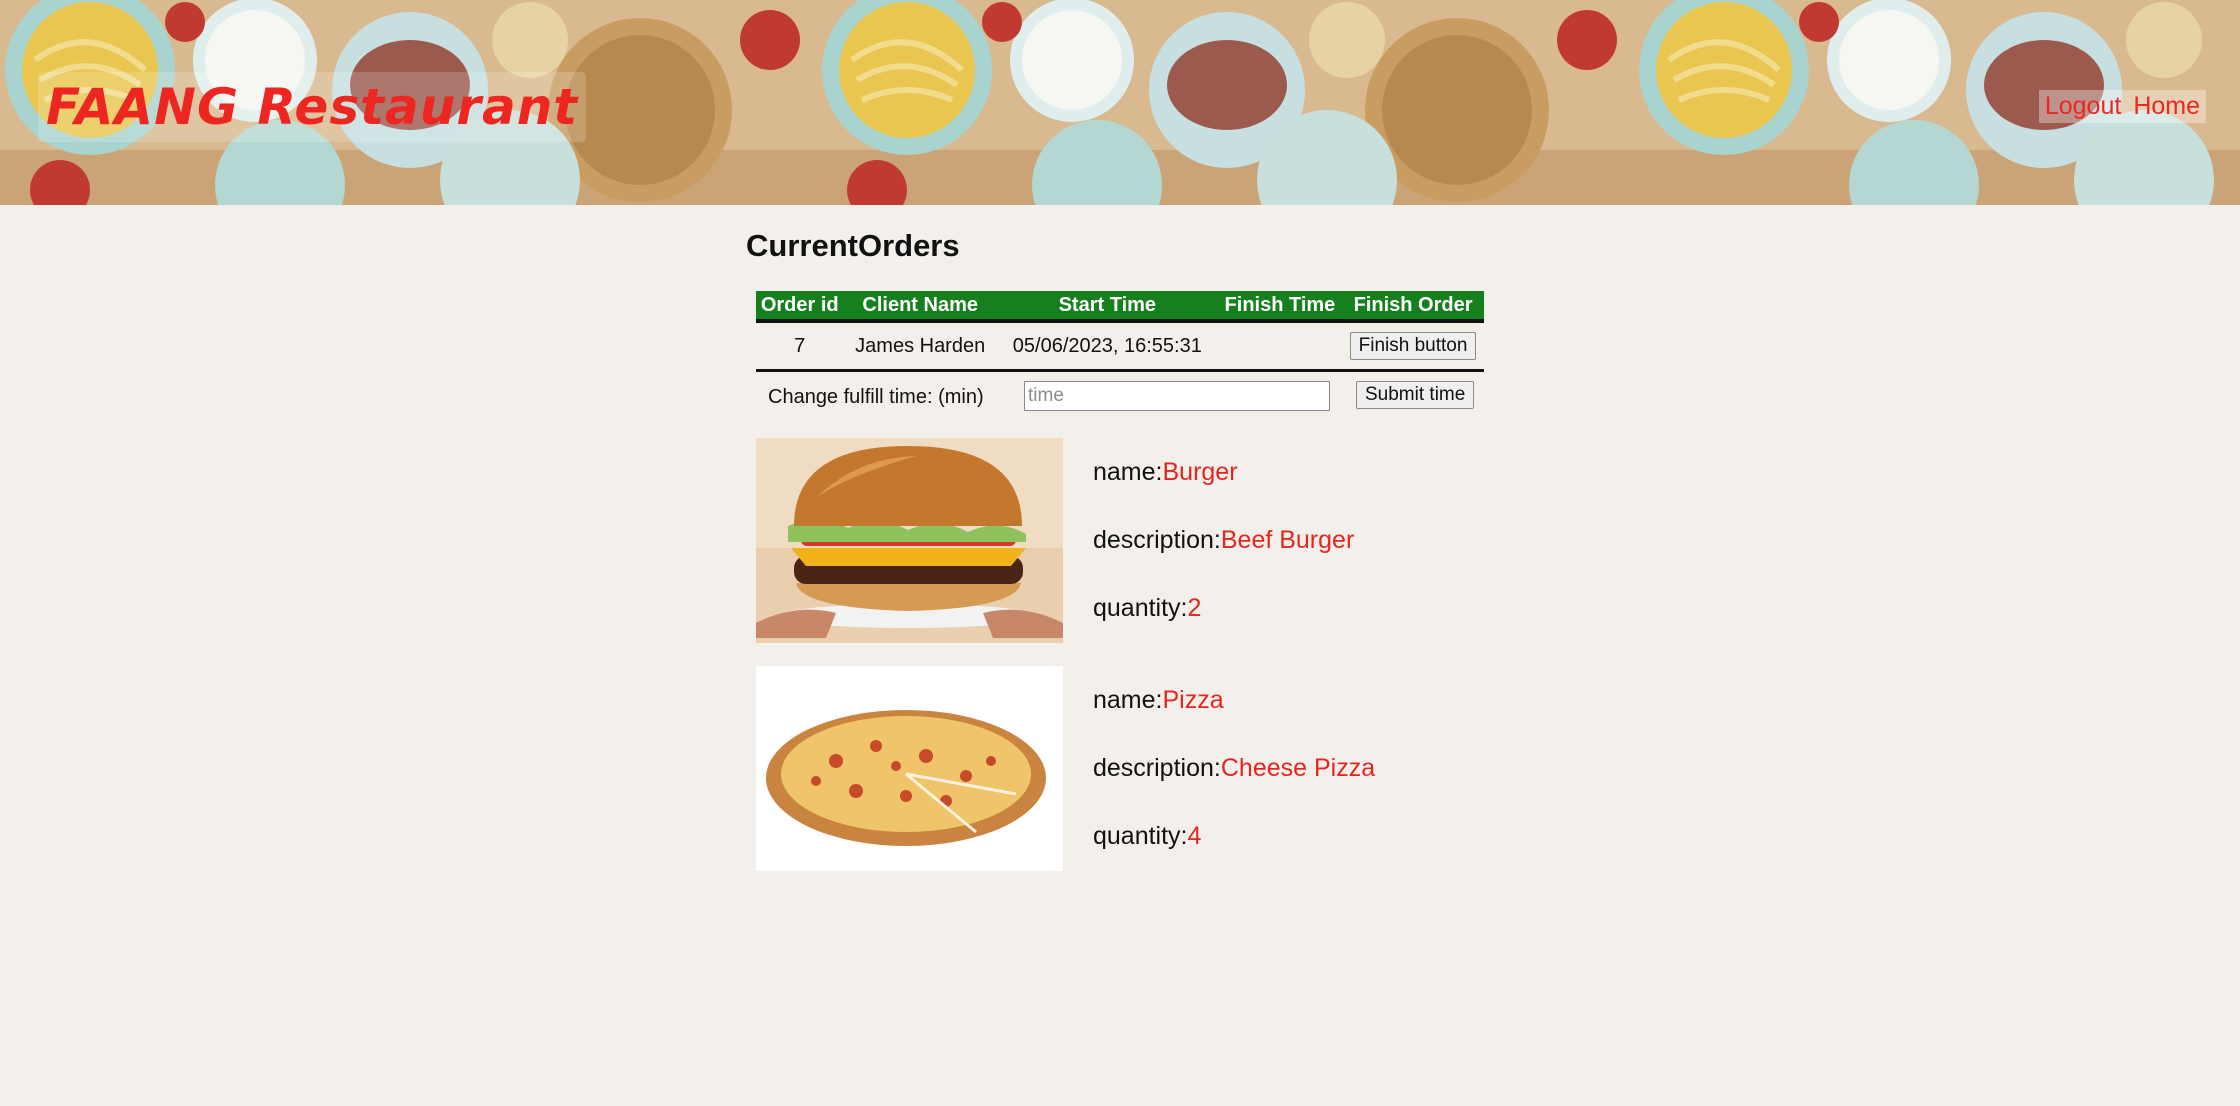 The height and width of the screenshot is (1106, 2240). Describe the element at coordinates (800, 307) in the screenshot. I see `column-header-order-id: Order id` at that location.